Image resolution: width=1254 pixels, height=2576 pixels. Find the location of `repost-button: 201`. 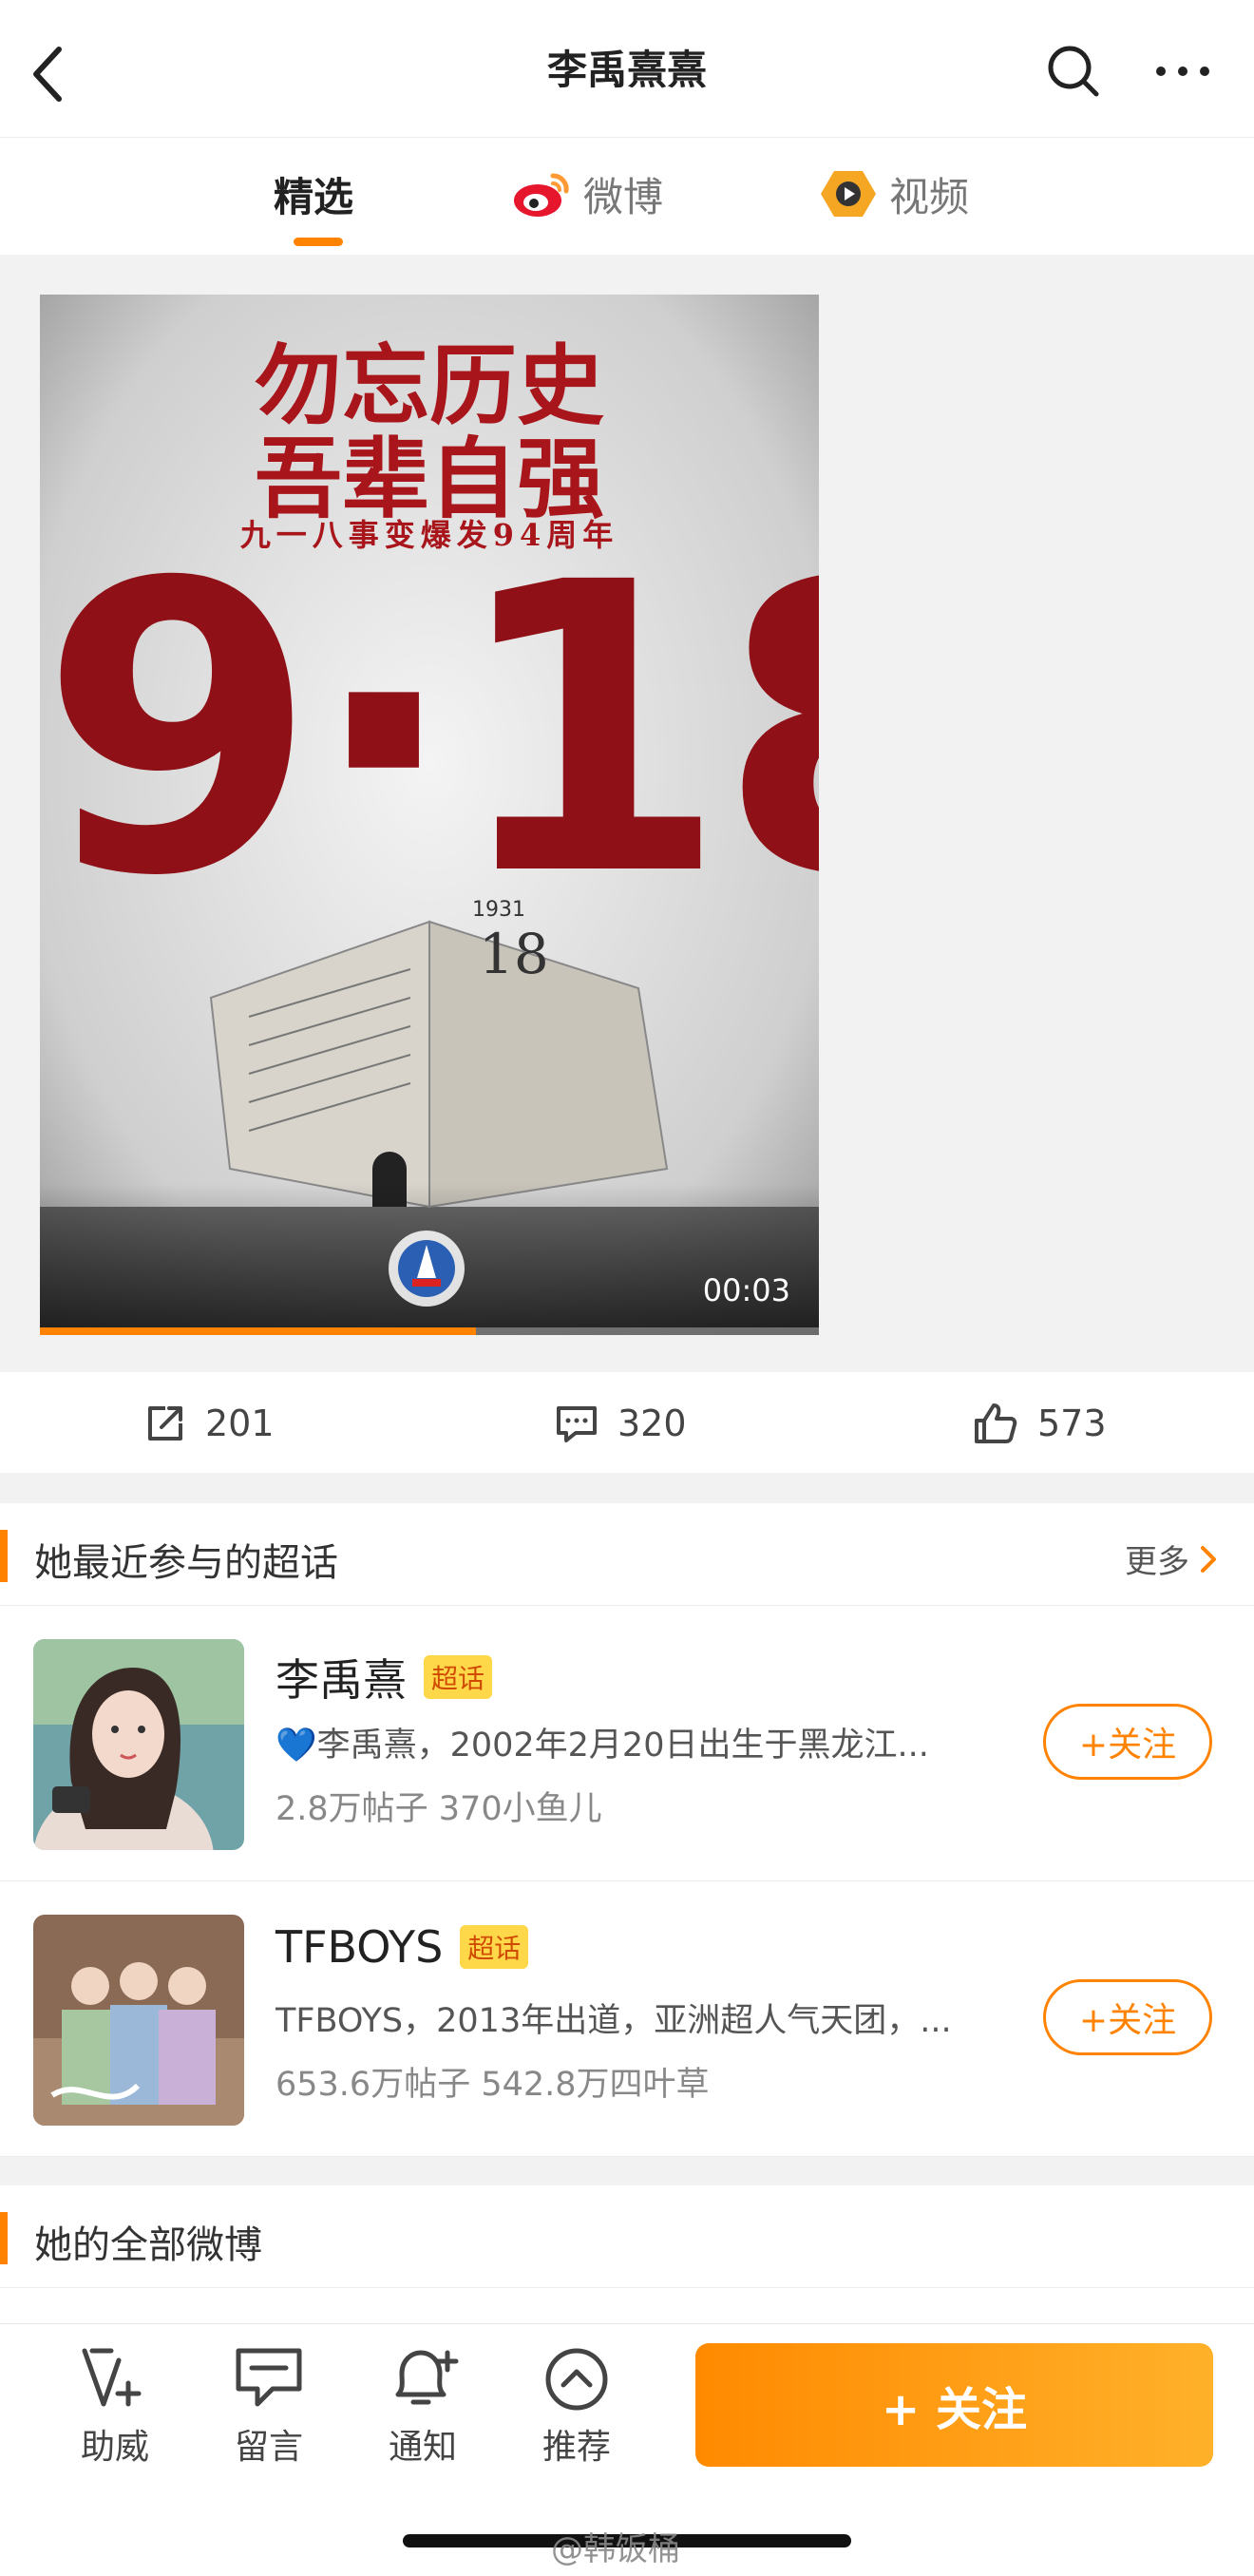

repost-button: 201 is located at coordinates (209, 1423).